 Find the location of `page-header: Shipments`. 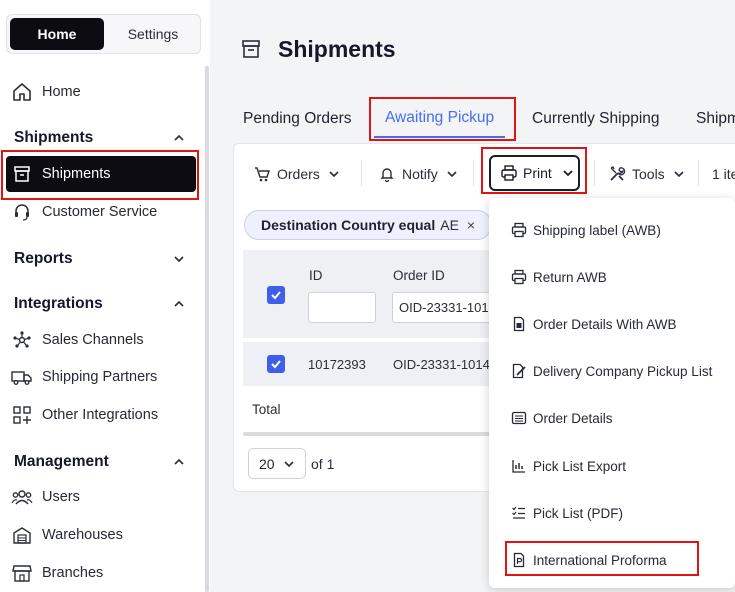

page-header: Shipments is located at coordinates (318, 49).